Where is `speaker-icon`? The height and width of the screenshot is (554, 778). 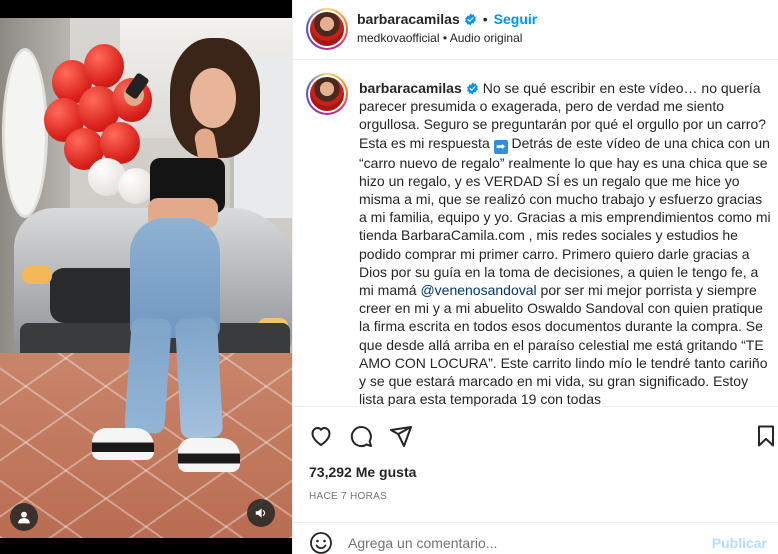
speaker-icon is located at coordinates (260, 513).